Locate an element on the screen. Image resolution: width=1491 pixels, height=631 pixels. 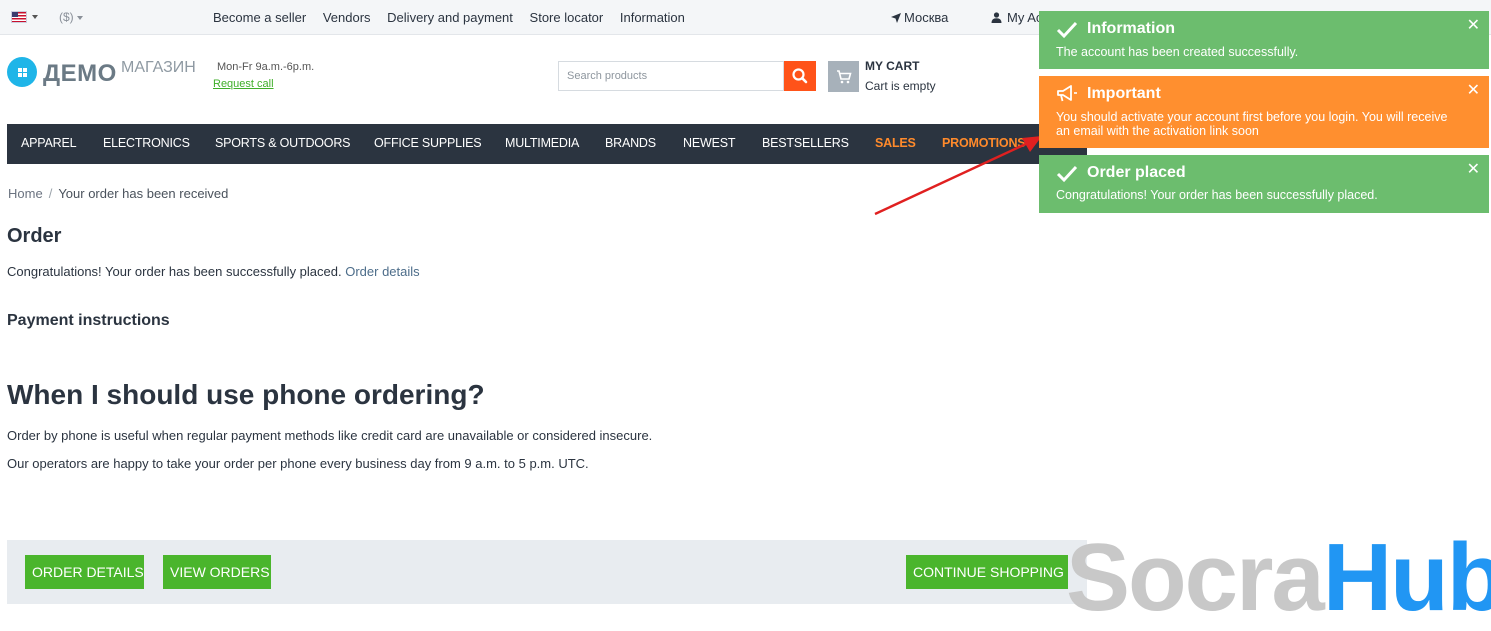
search-button is located at coordinates (800, 76).